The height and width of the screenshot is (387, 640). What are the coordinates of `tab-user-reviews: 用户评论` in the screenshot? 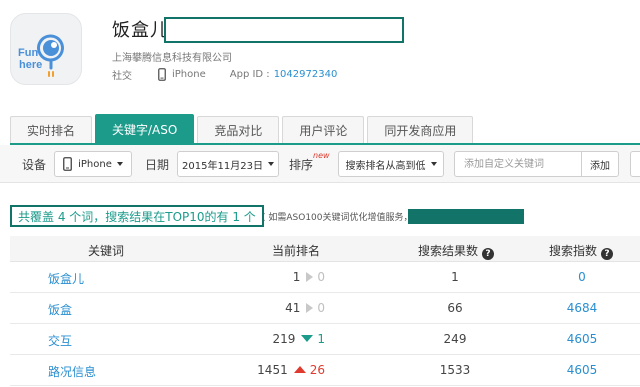 It's located at (323, 129).